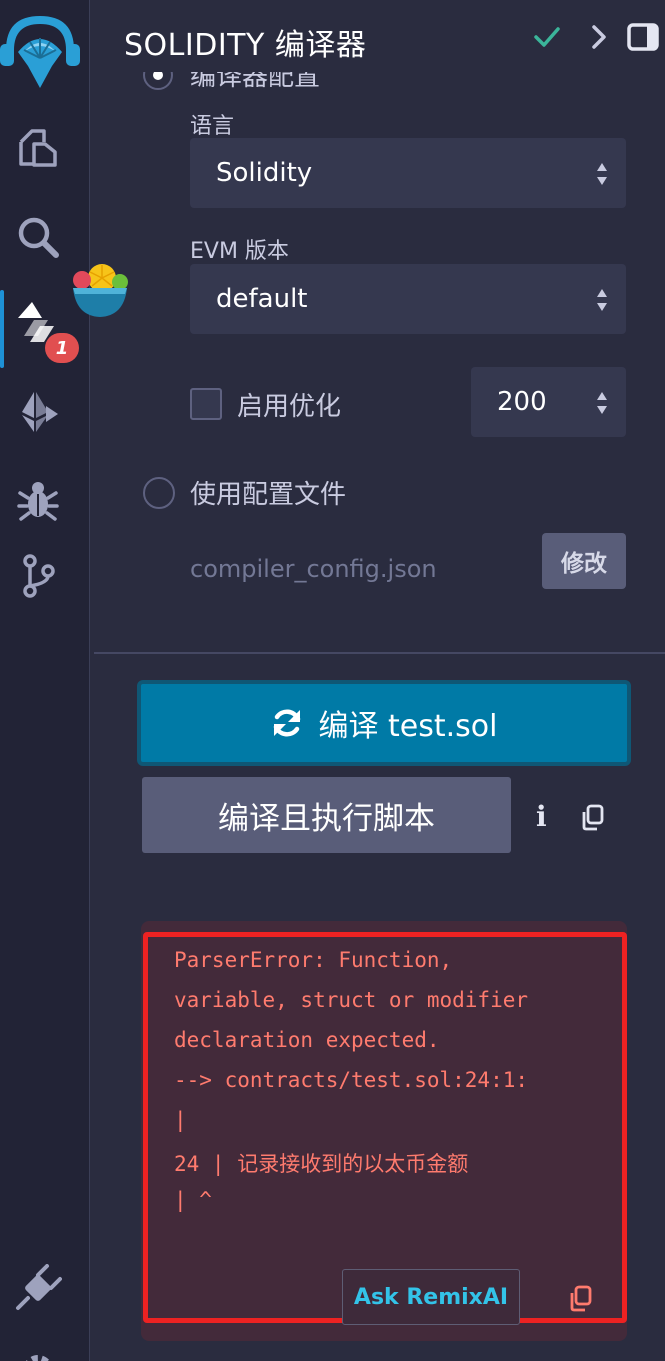 The height and width of the screenshot is (1361, 665). Describe the element at coordinates (547, 37) in the screenshot. I see `checkmark-icon` at that location.